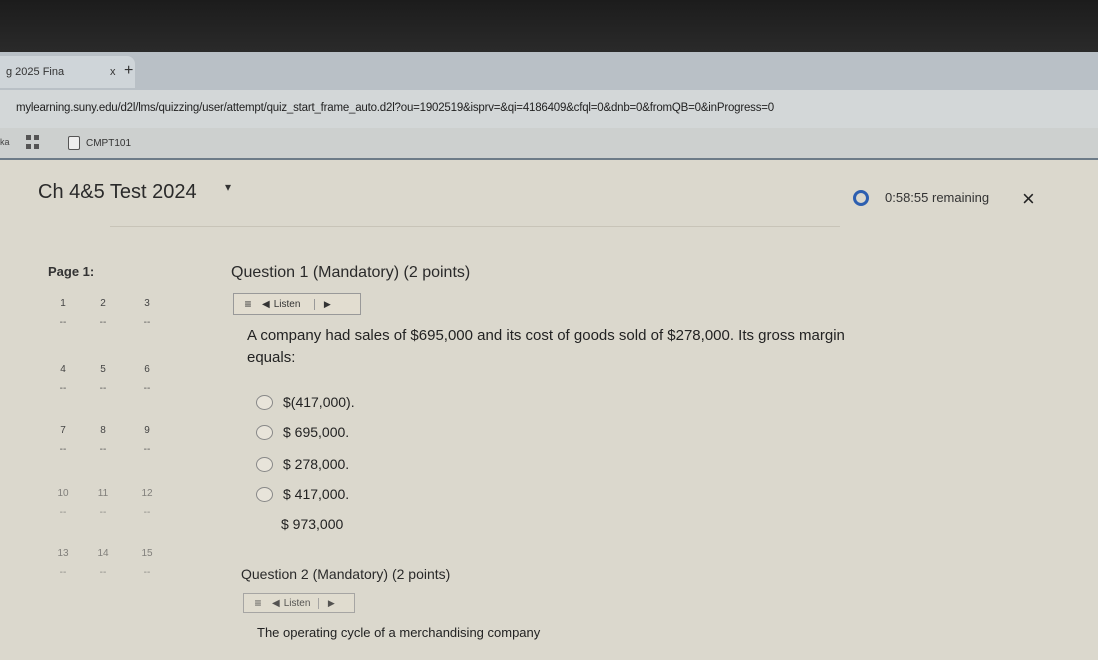  What do you see at coordinates (63, 369) in the screenshot?
I see `question-nav-number: 4` at bounding box center [63, 369].